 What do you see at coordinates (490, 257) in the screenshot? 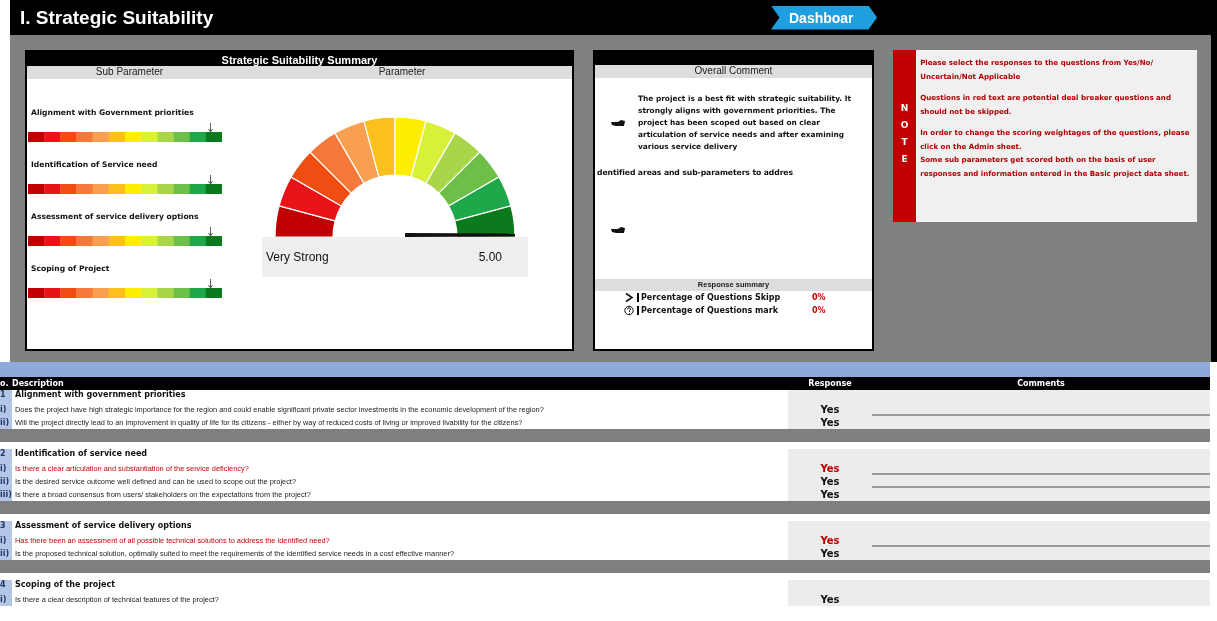
I see `score-value: 5.00` at bounding box center [490, 257].